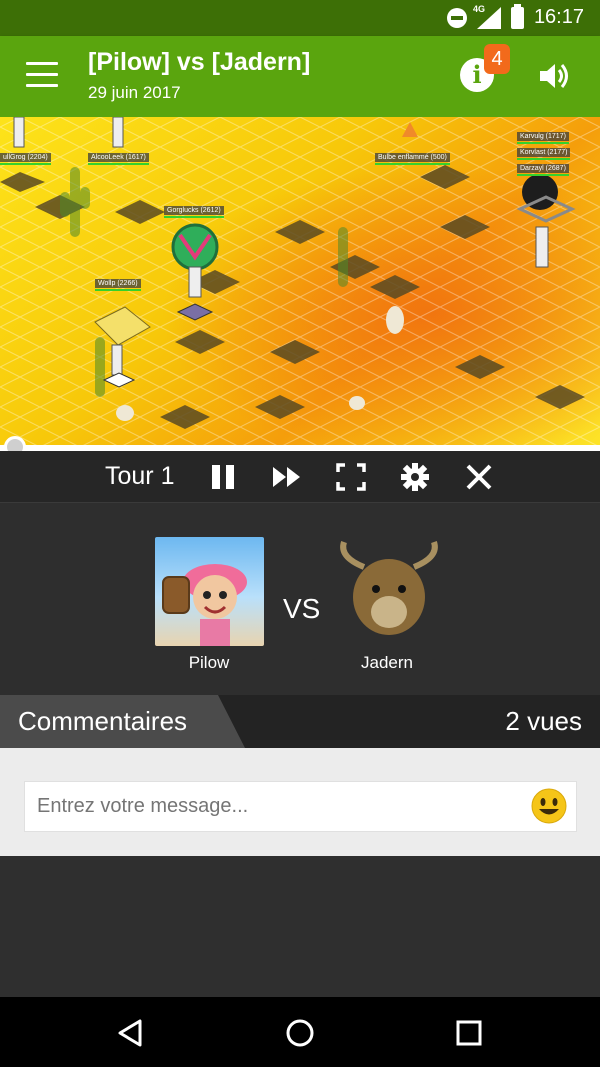  Describe the element at coordinates (25, 159) in the screenshot. I see `fighter-label: ullGrog (2204)` at that location.